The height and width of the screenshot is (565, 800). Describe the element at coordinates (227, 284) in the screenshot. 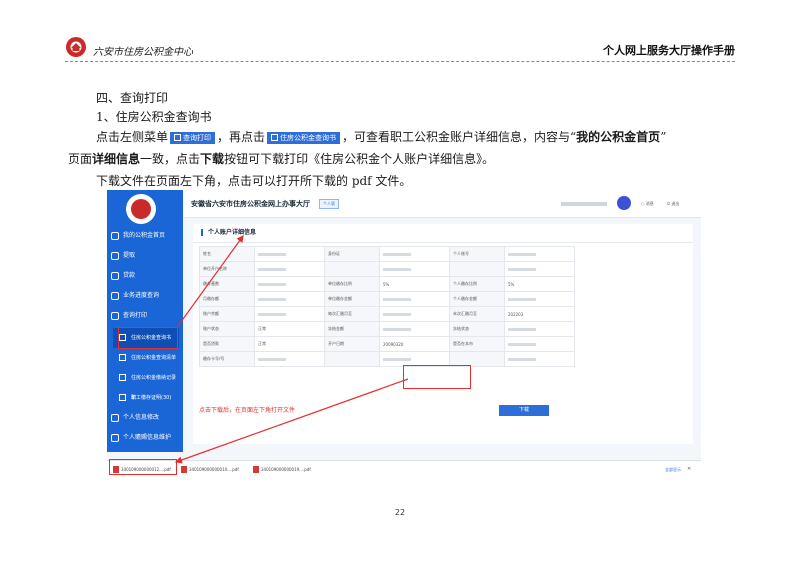

I see `field-label: 缴存基数` at that location.